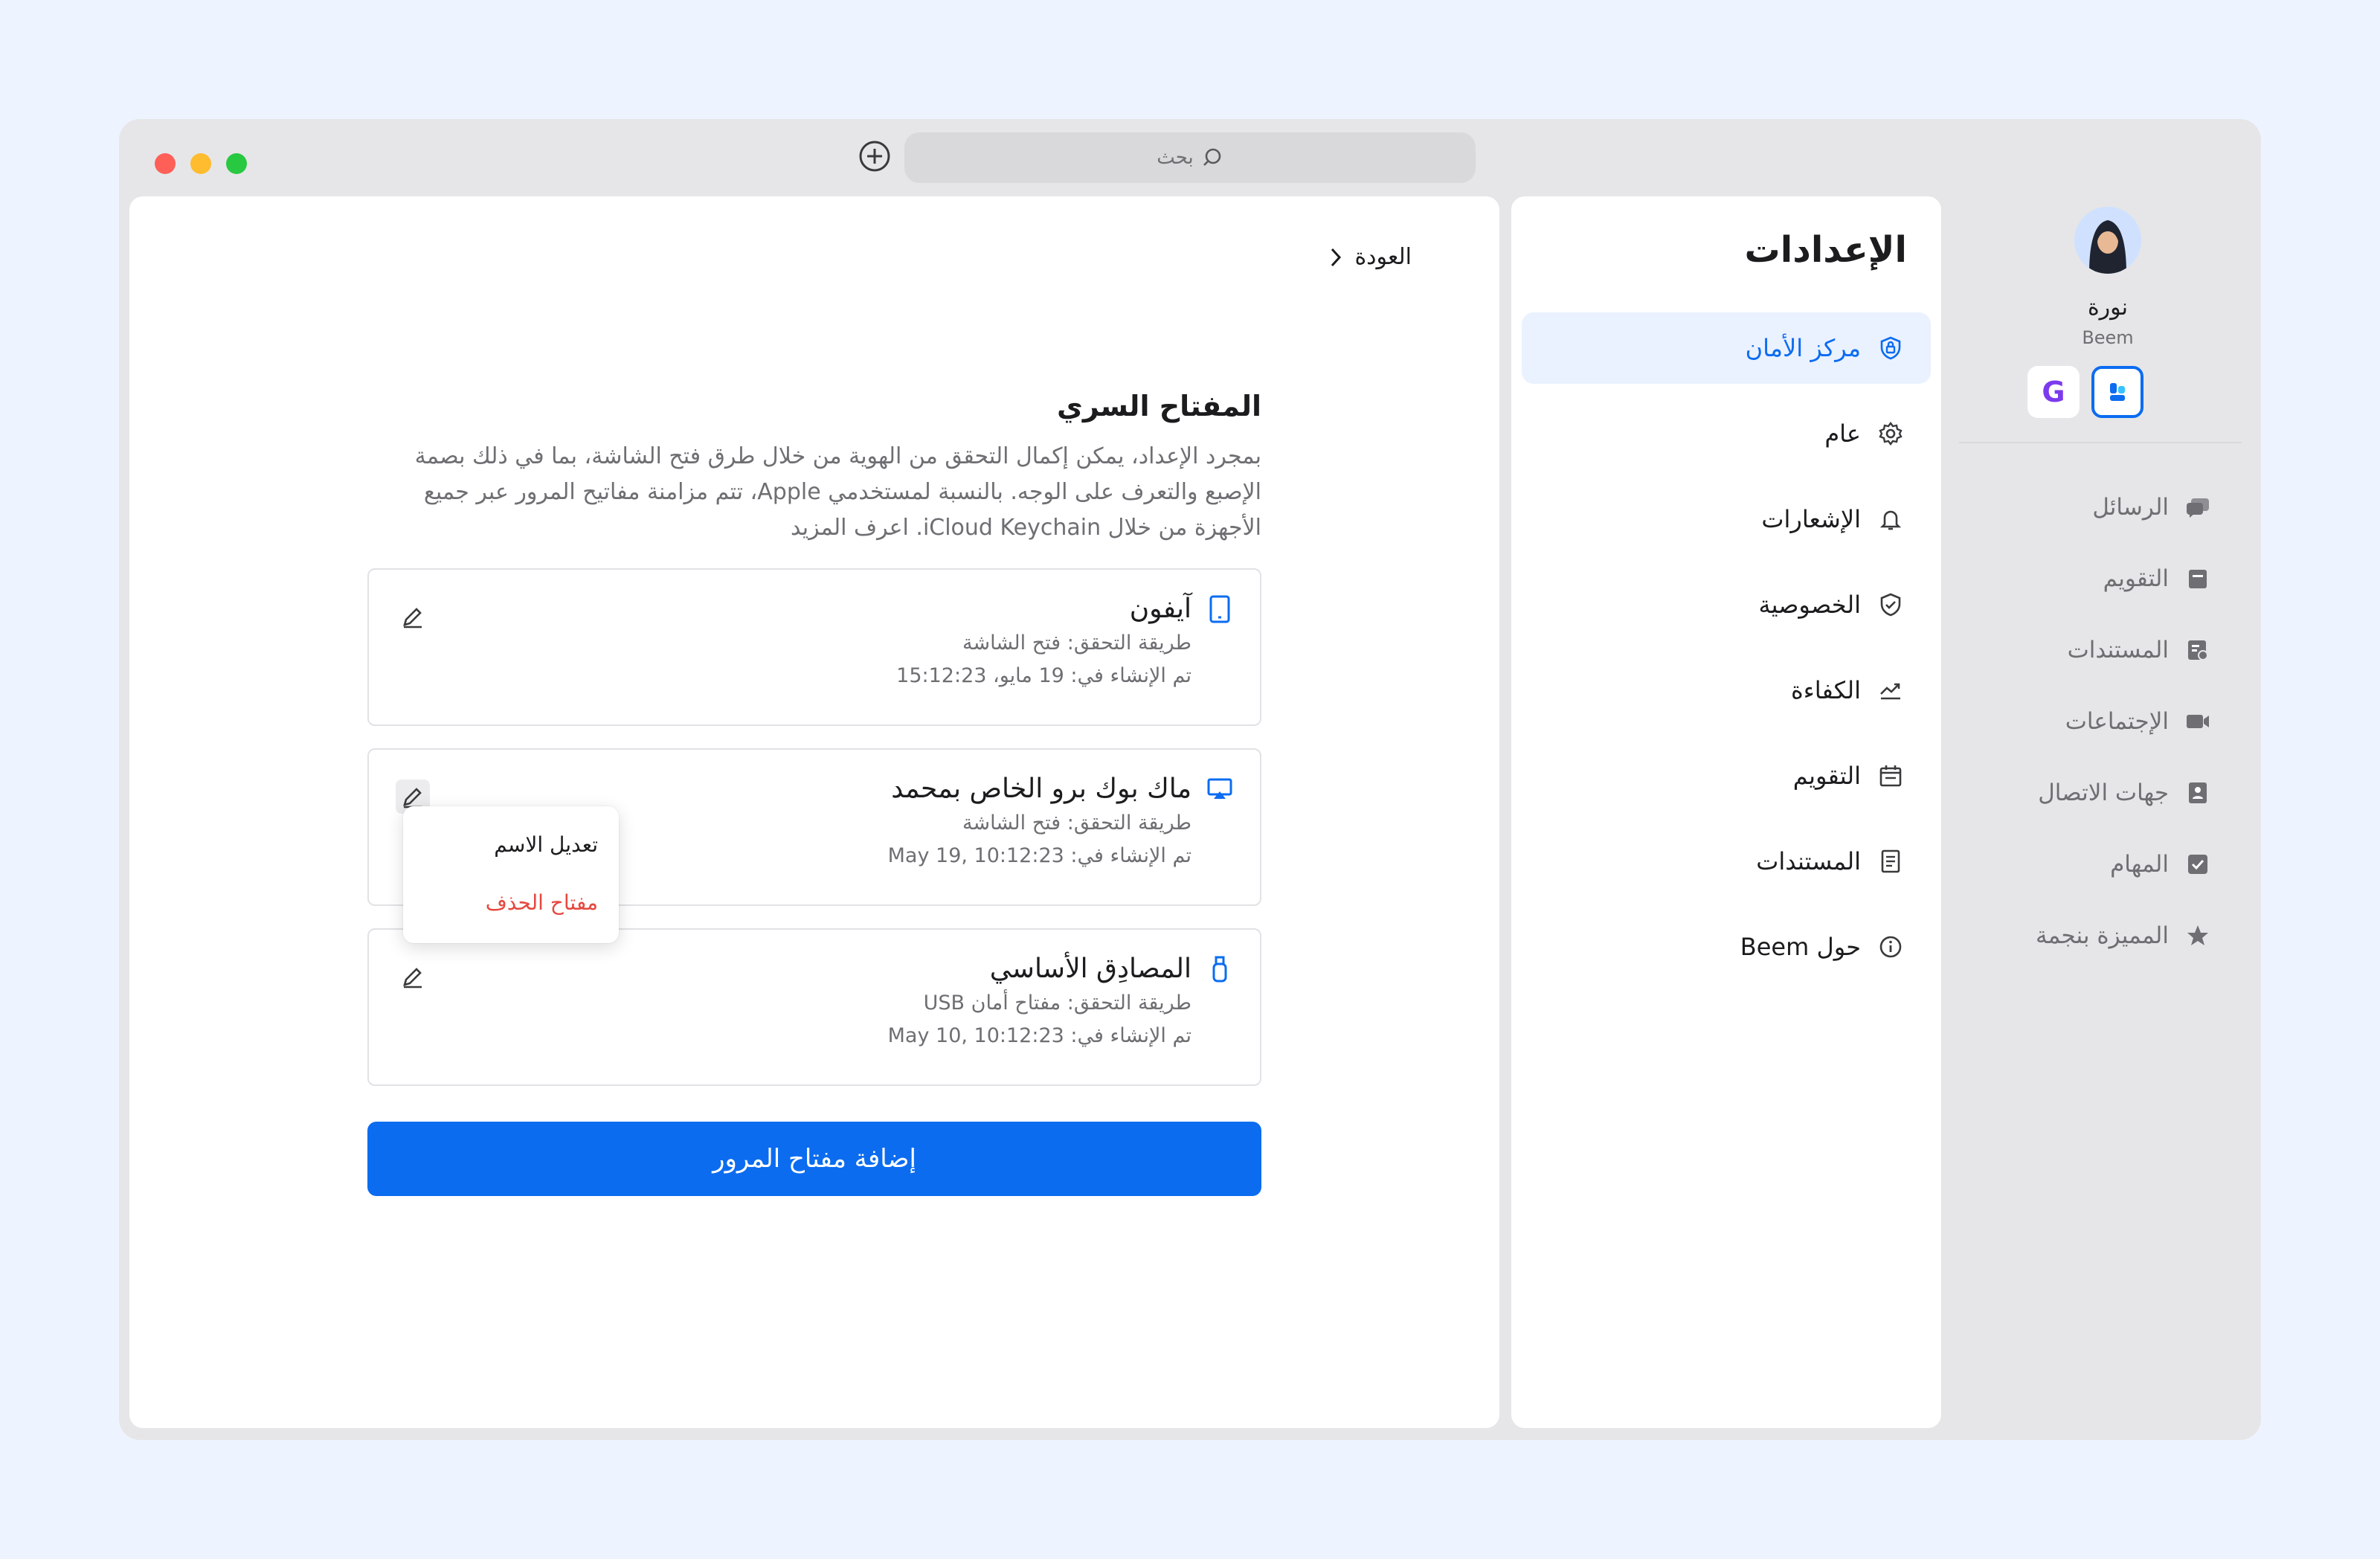 The width and height of the screenshot is (2380, 1559). What do you see at coordinates (2108, 337) in the screenshot?
I see `user-org: Beem` at bounding box center [2108, 337].